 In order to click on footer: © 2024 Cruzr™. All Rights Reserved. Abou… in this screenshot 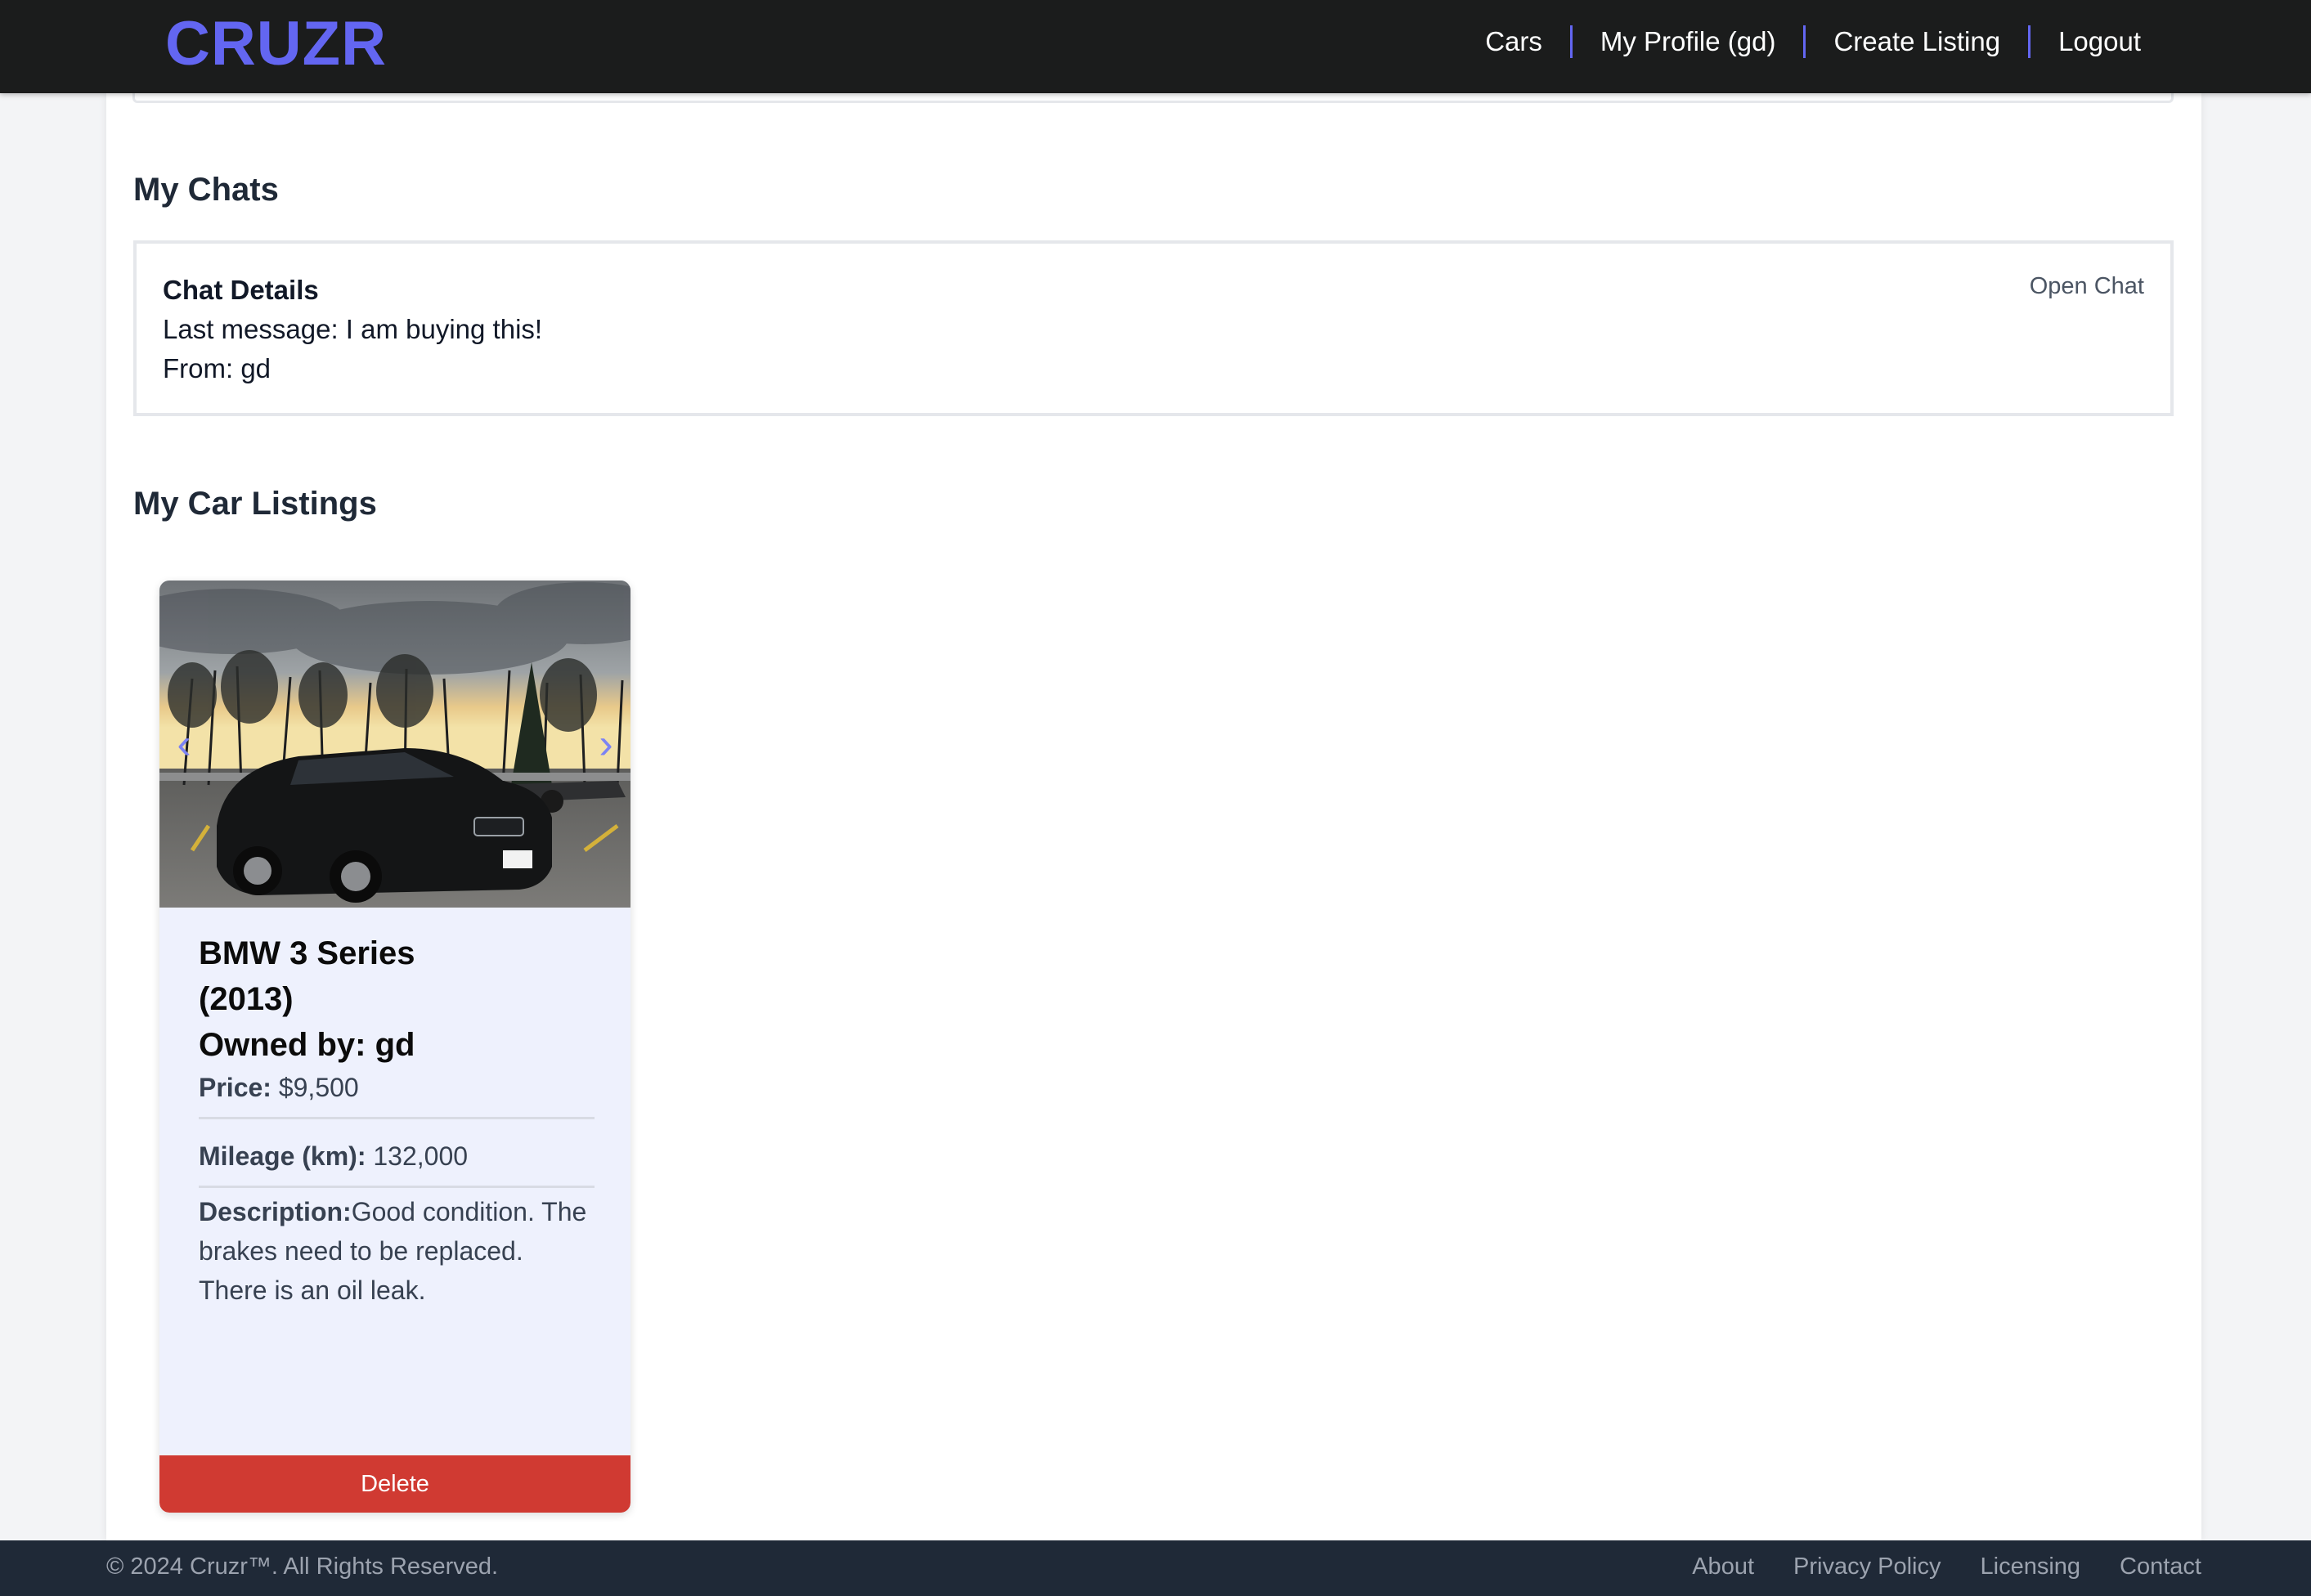, I will do `click(1155, 1568)`.